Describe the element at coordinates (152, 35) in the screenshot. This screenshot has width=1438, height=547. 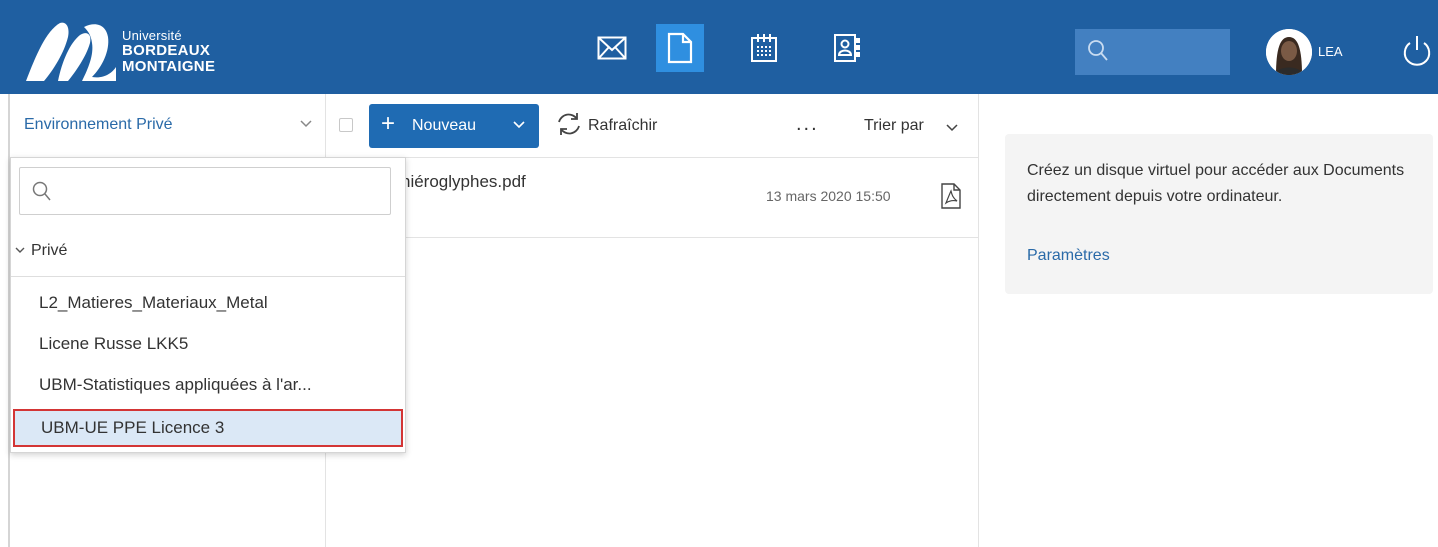
I see `logo-line-1: Université` at that location.